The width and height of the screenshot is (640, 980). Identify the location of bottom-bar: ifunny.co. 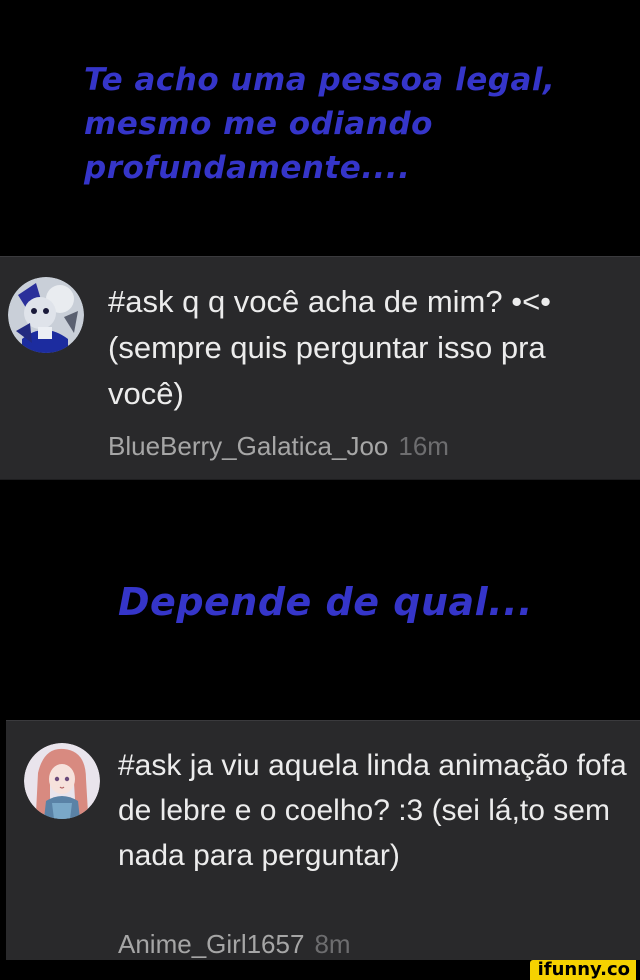
(320, 970).